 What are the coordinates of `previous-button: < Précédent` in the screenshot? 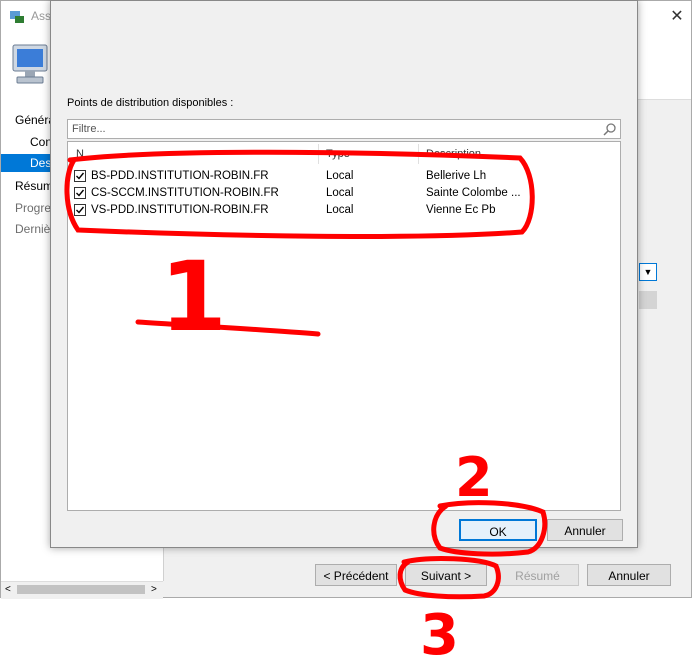 It's located at (356, 575).